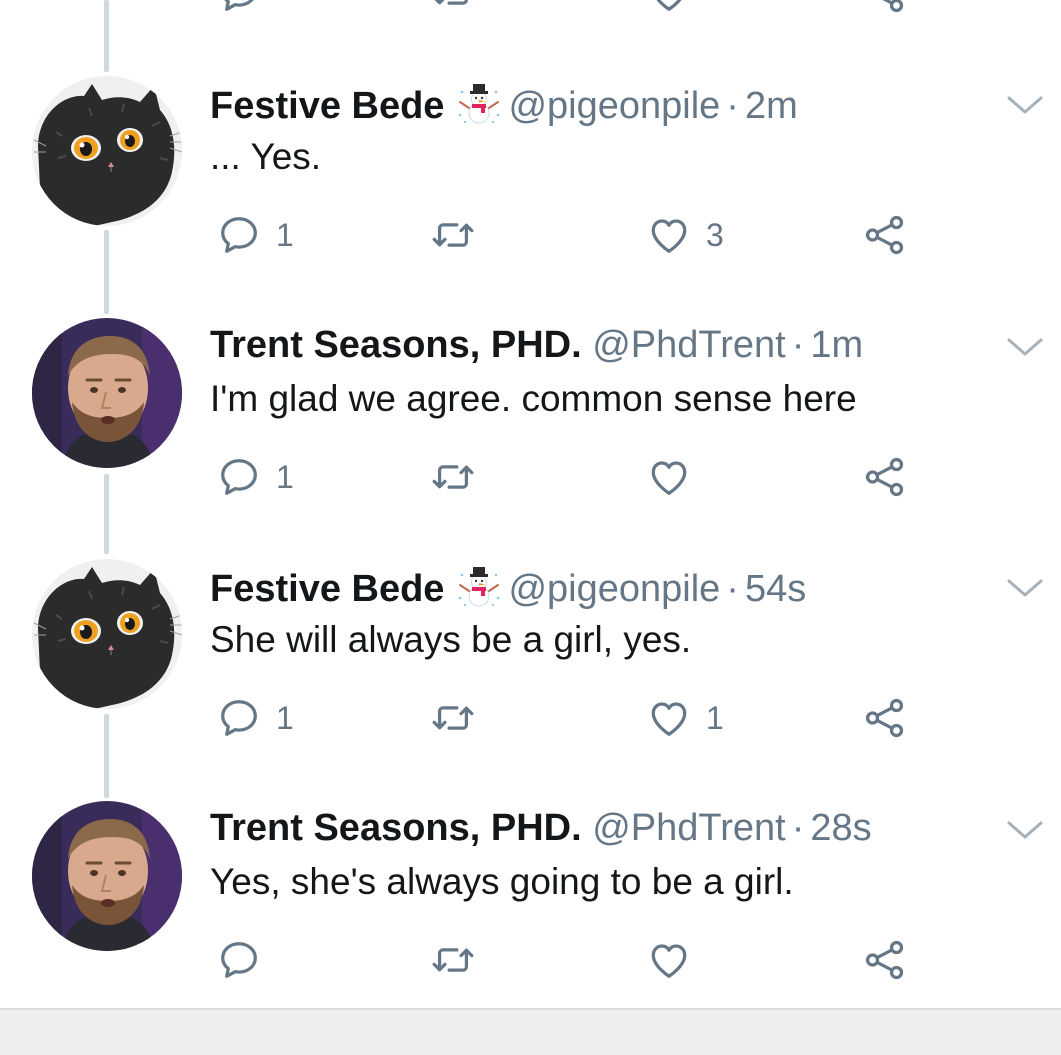  I want to click on tweet-header: Trent Seasons, PHD. @PhdTrent · 28s, so click(541, 828).